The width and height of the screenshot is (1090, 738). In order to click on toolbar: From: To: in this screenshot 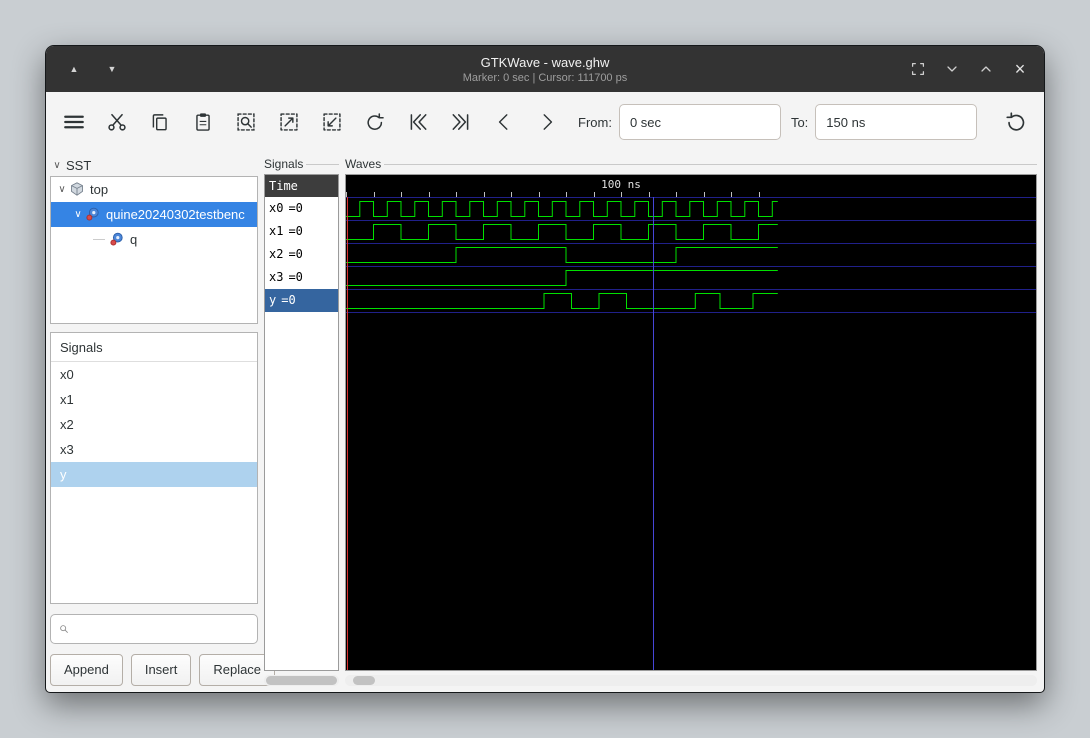, I will do `click(545, 122)`.